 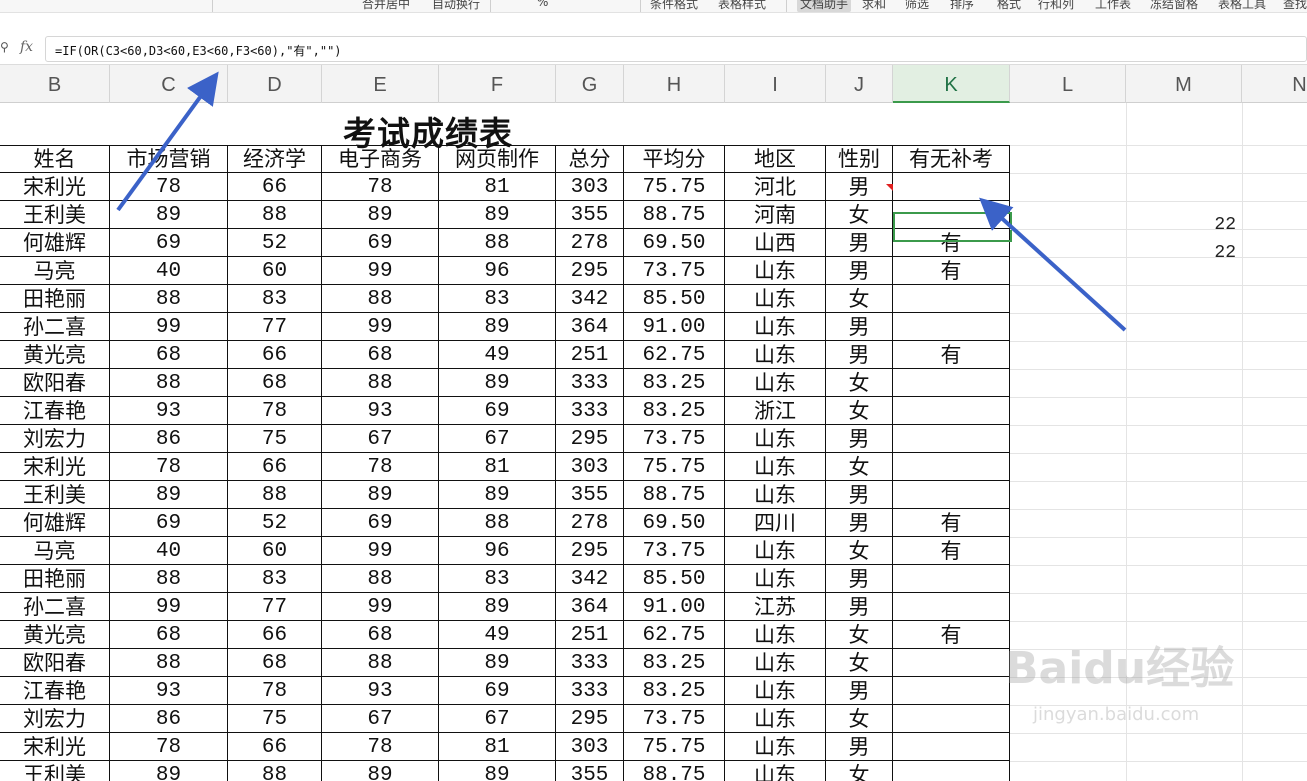 I want to click on table-cell: 85.50, so click(x=674, y=579).